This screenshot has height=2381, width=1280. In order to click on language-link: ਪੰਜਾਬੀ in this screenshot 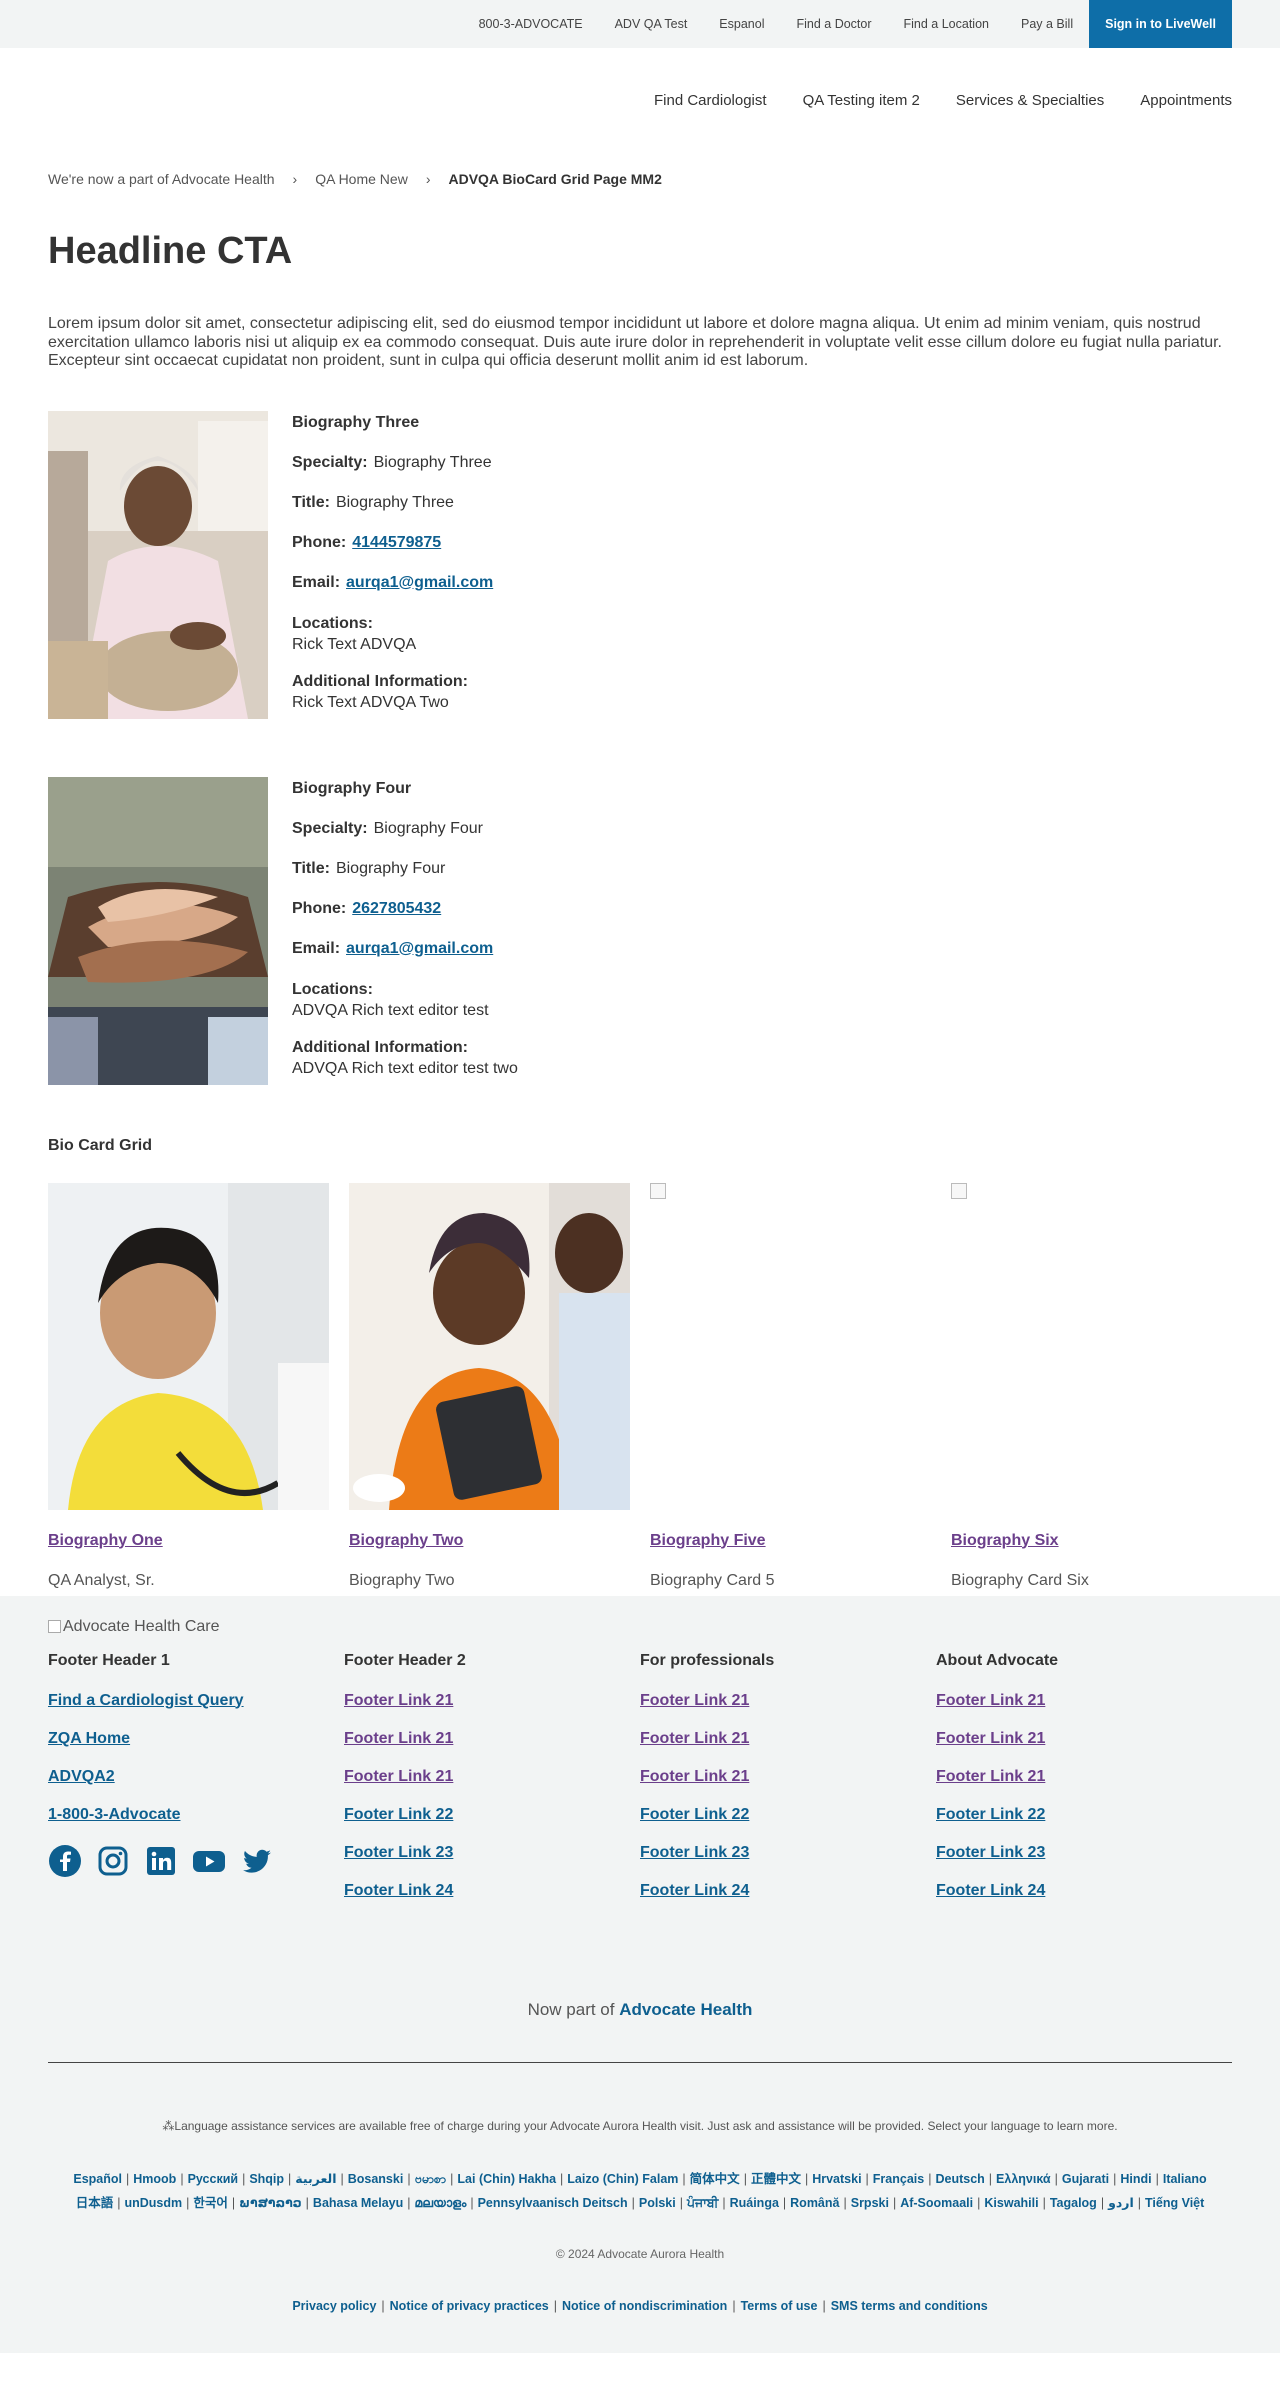, I will do `click(702, 2203)`.